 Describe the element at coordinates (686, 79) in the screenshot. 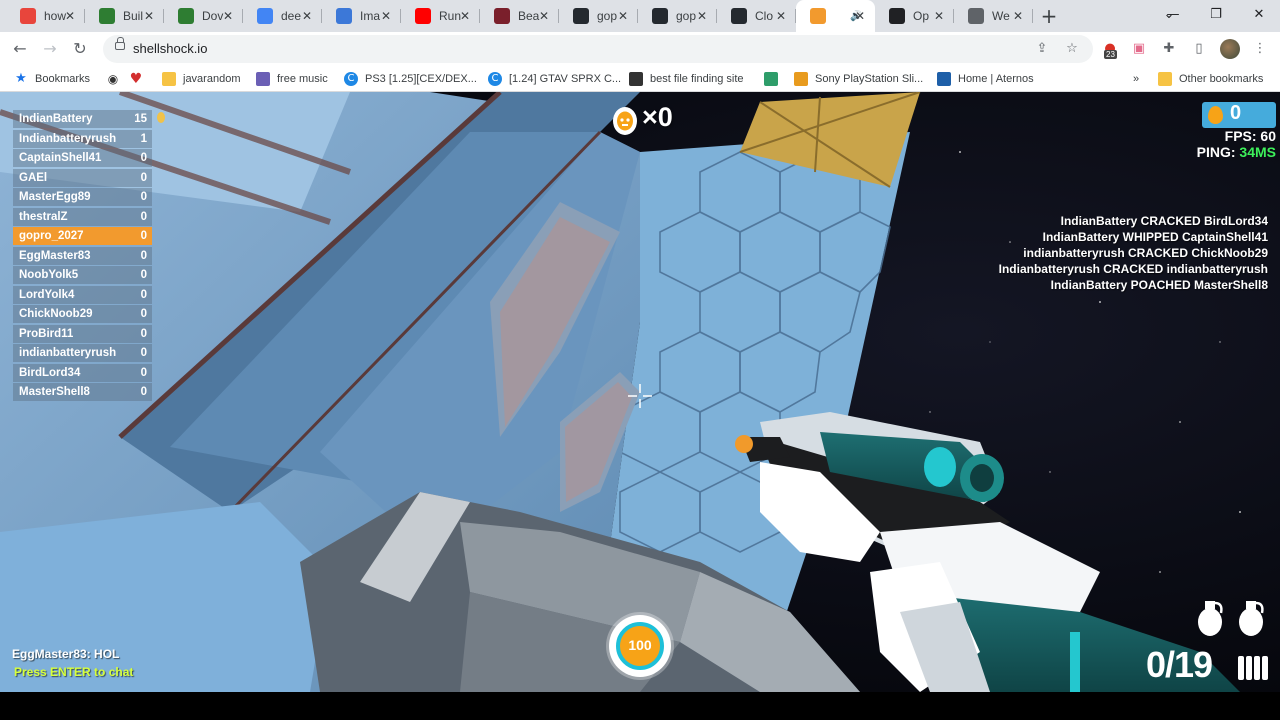

I see `bookmark-item: best file finding site` at that location.